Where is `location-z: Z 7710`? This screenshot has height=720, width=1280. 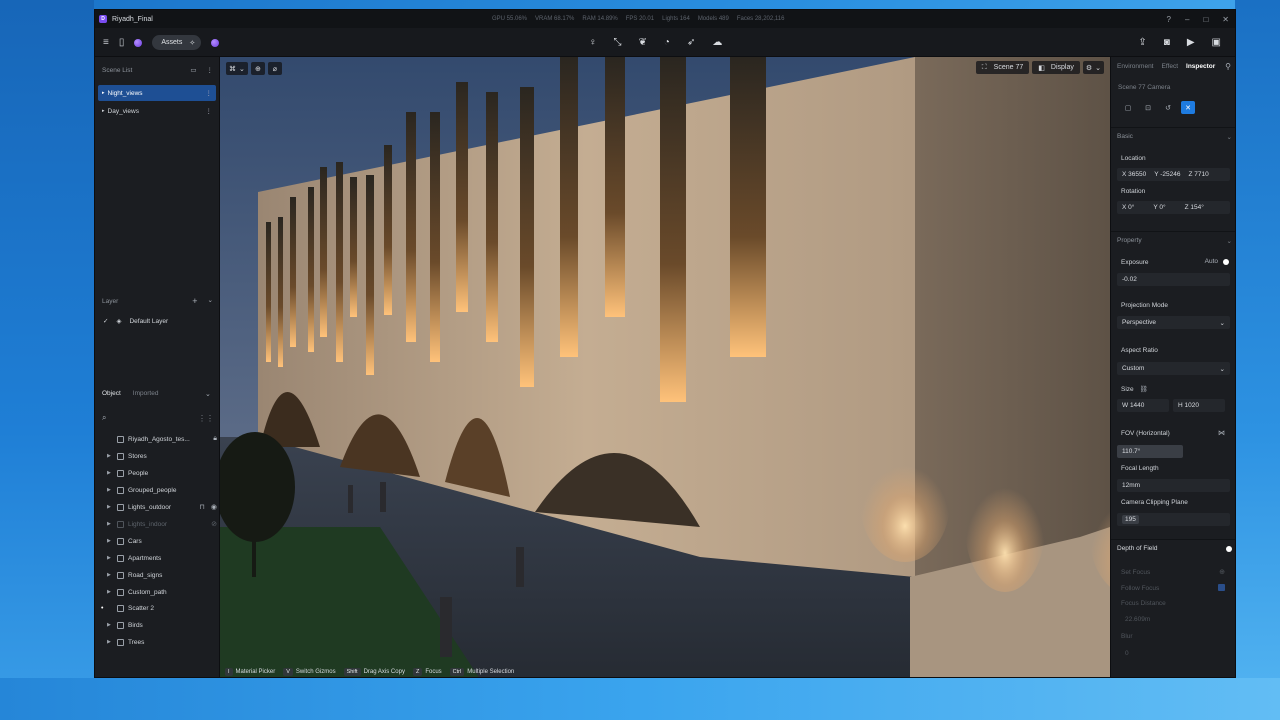
location-z: Z 7710 is located at coordinates (1198, 174).